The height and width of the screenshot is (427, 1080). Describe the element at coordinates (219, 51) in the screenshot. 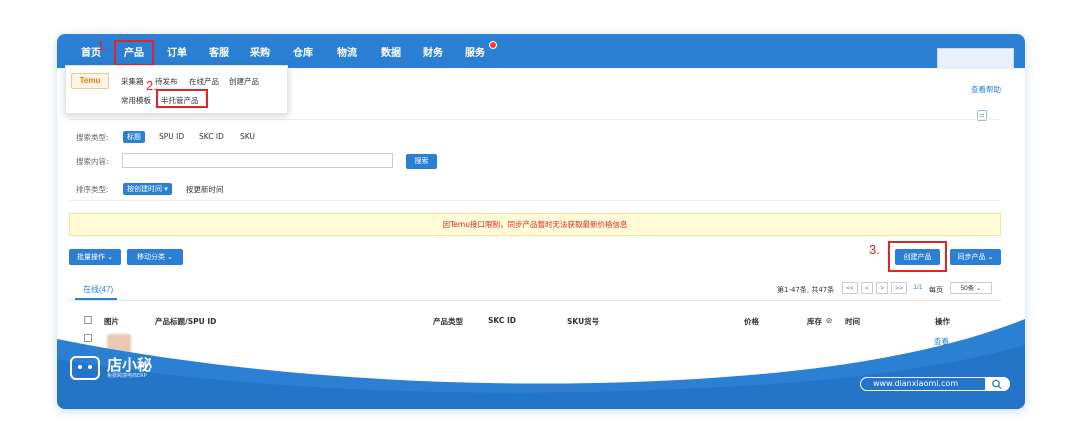

I see `nav-customer-service: 客服` at that location.